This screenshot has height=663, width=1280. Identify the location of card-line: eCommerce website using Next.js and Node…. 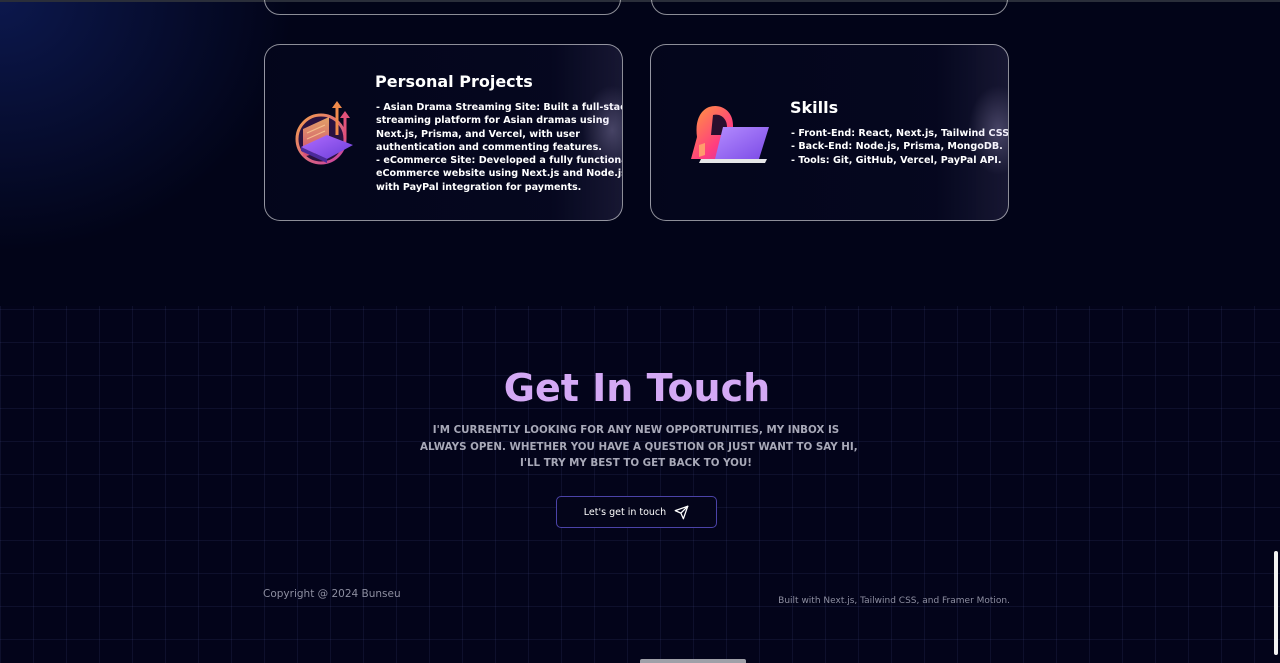
(499, 174).